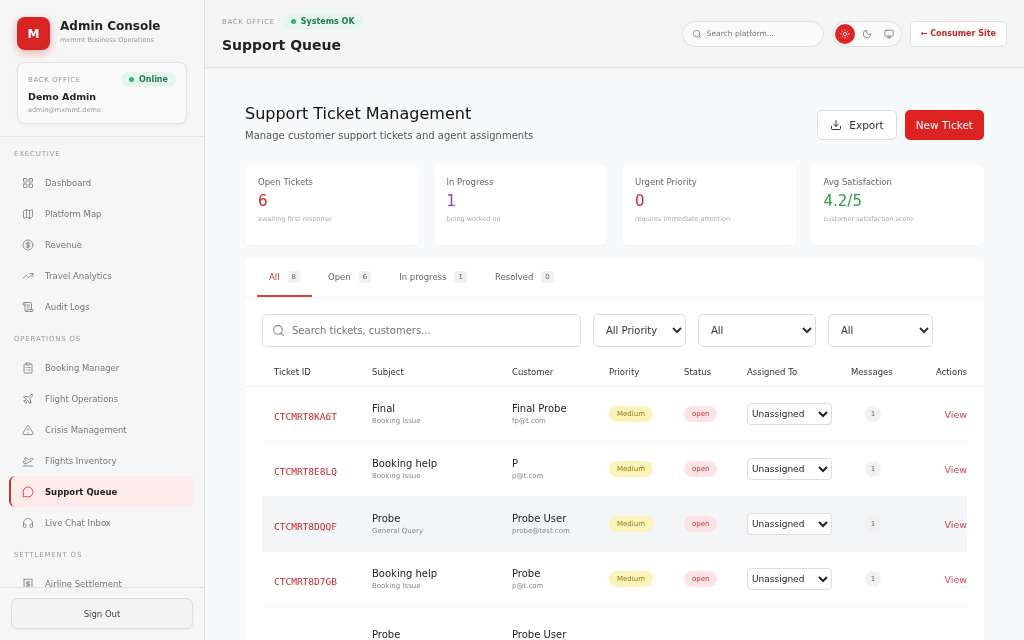  Describe the element at coordinates (866, 33) in the screenshot. I see `moon-icon` at that location.